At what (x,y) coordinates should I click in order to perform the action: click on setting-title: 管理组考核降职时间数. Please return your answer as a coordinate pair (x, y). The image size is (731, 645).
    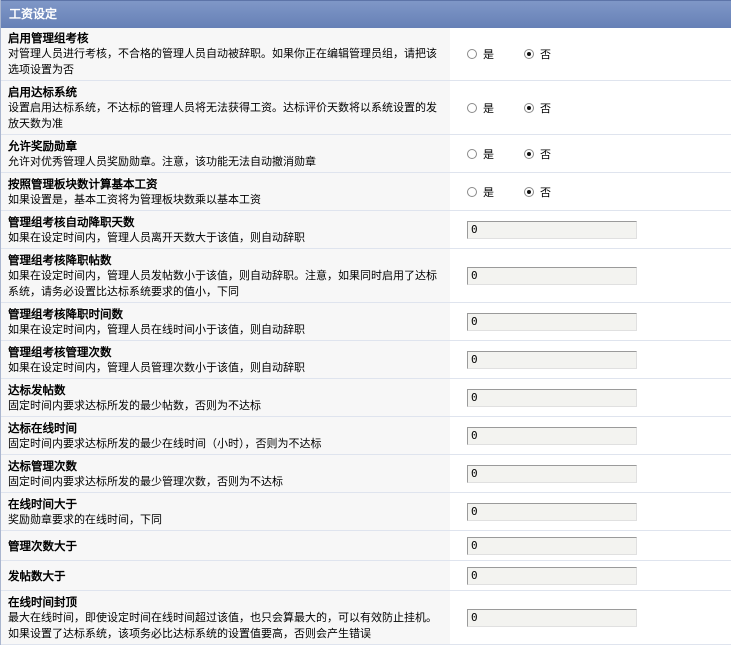
    Looking at the image, I should click on (65, 313).